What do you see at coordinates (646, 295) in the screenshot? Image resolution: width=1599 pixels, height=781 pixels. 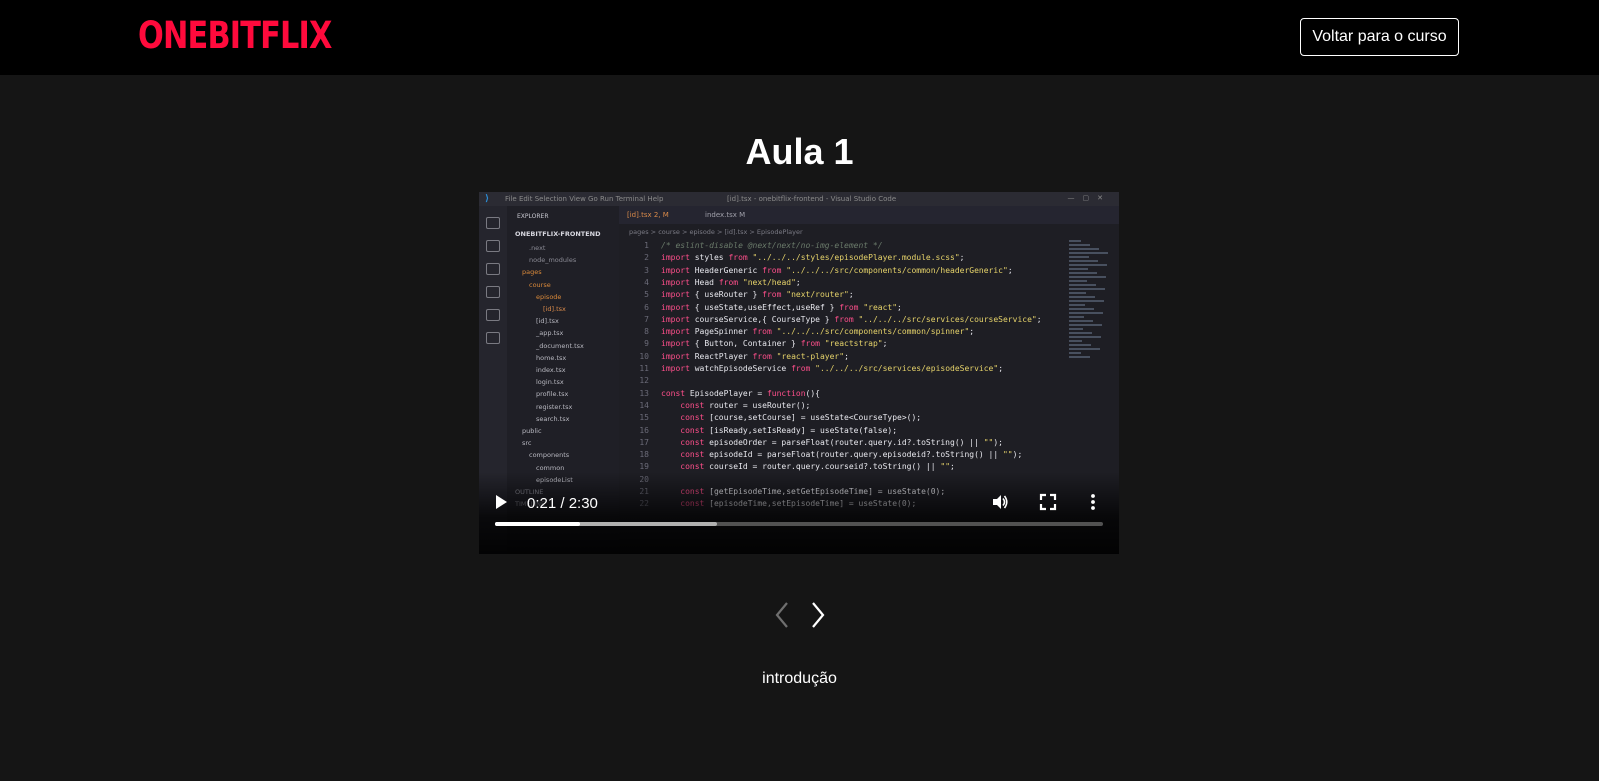 I see `code-line-number: 5` at bounding box center [646, 295].